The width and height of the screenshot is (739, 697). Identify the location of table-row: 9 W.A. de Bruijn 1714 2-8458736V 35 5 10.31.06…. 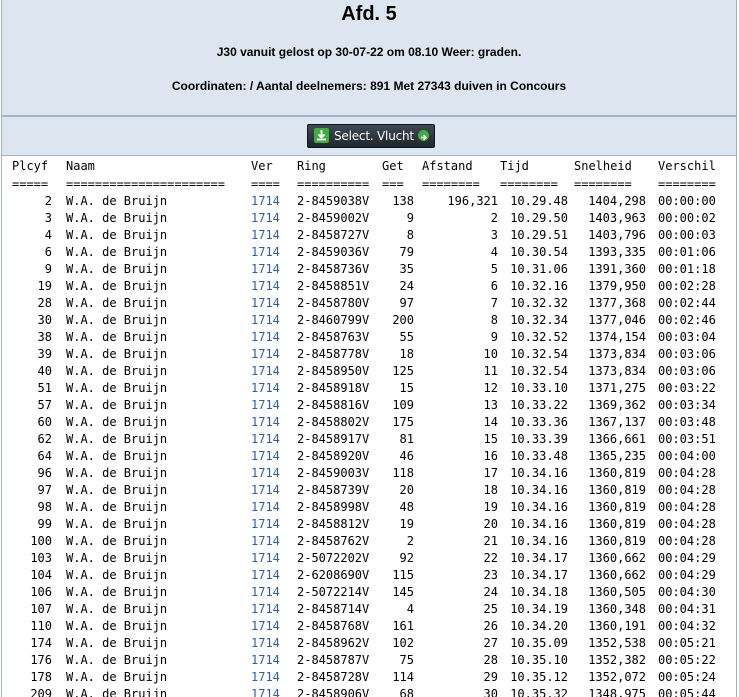
(369, 269).